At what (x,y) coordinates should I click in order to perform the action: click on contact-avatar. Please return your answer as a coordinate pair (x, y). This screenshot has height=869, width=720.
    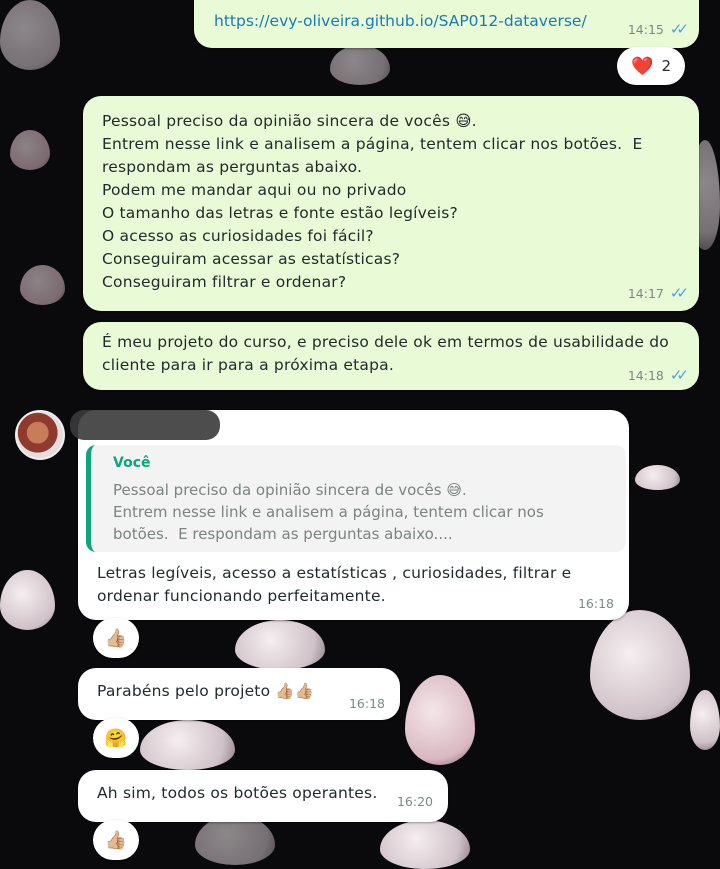
    Looking at the image, I should click on (40, 435).